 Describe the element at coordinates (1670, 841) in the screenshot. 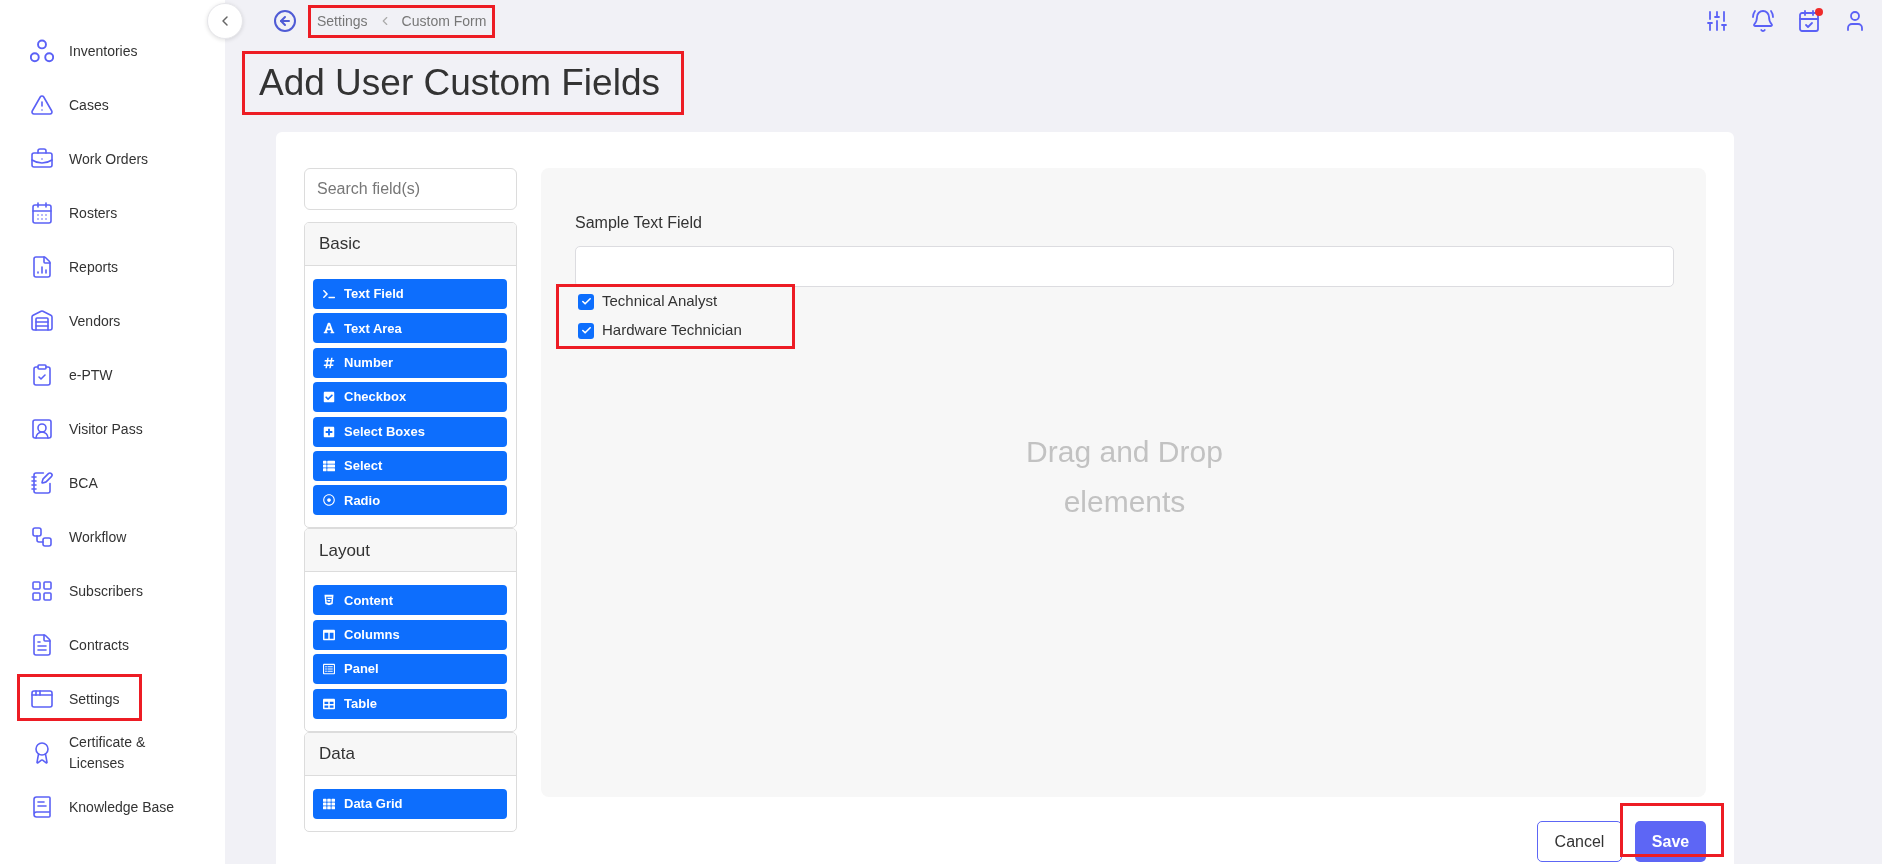

I see `save-button: Save` at that location.